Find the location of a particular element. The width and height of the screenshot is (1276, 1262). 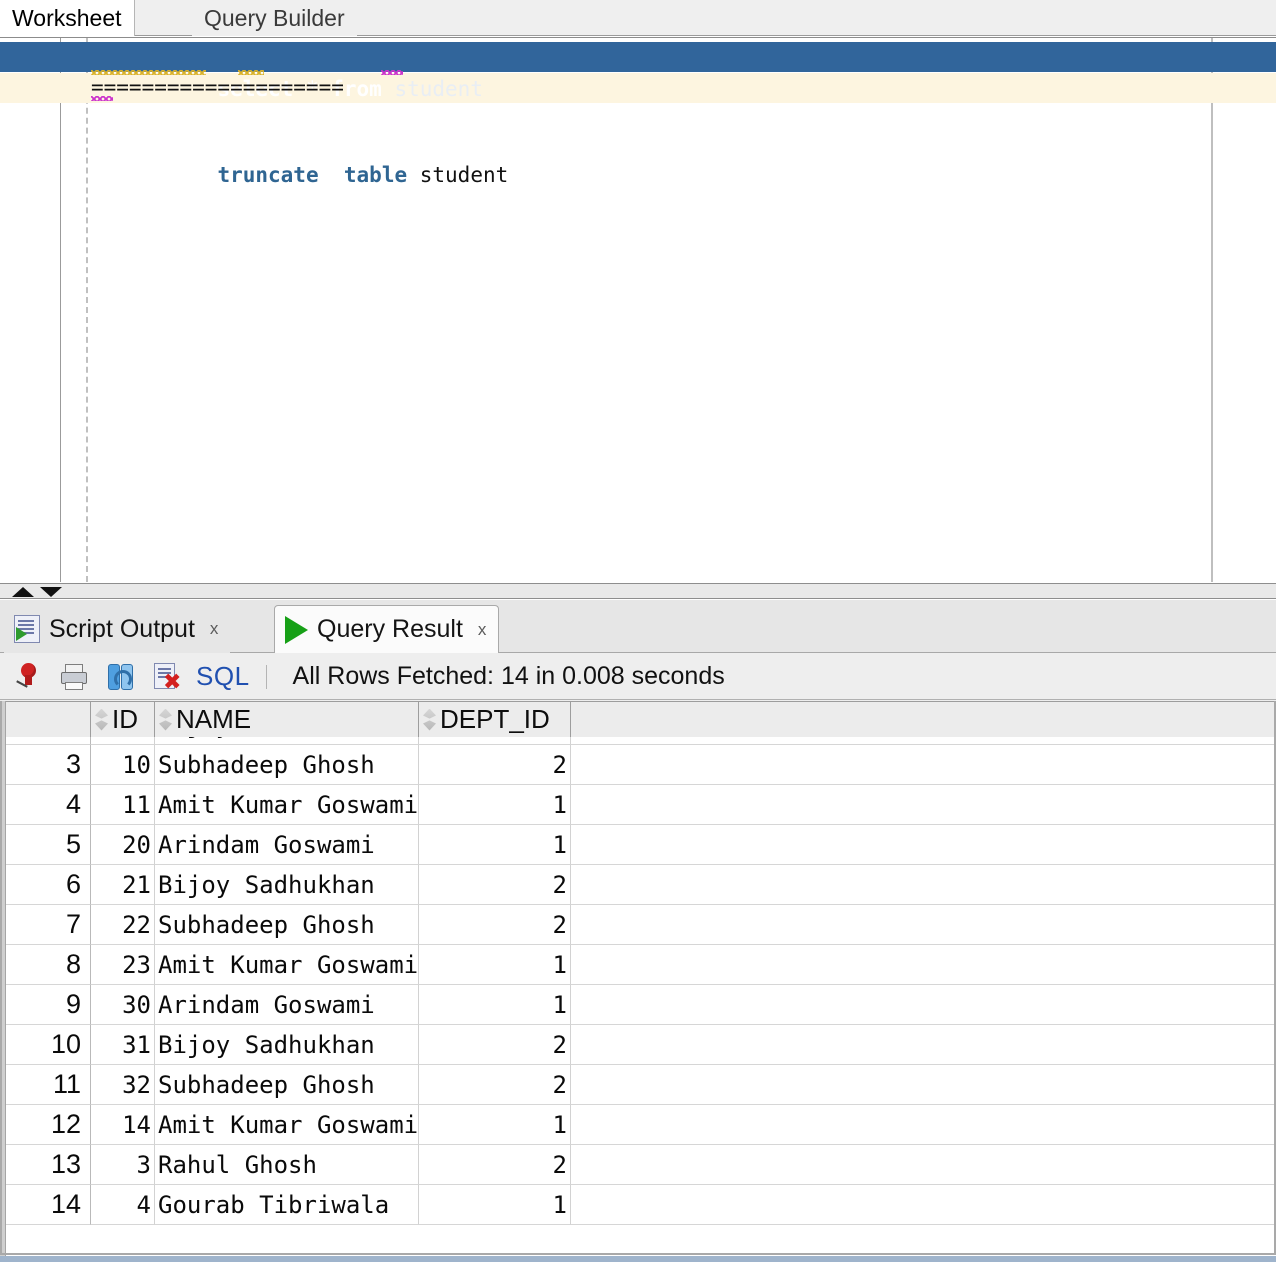

print-icon is located at coordinates (74, 677).